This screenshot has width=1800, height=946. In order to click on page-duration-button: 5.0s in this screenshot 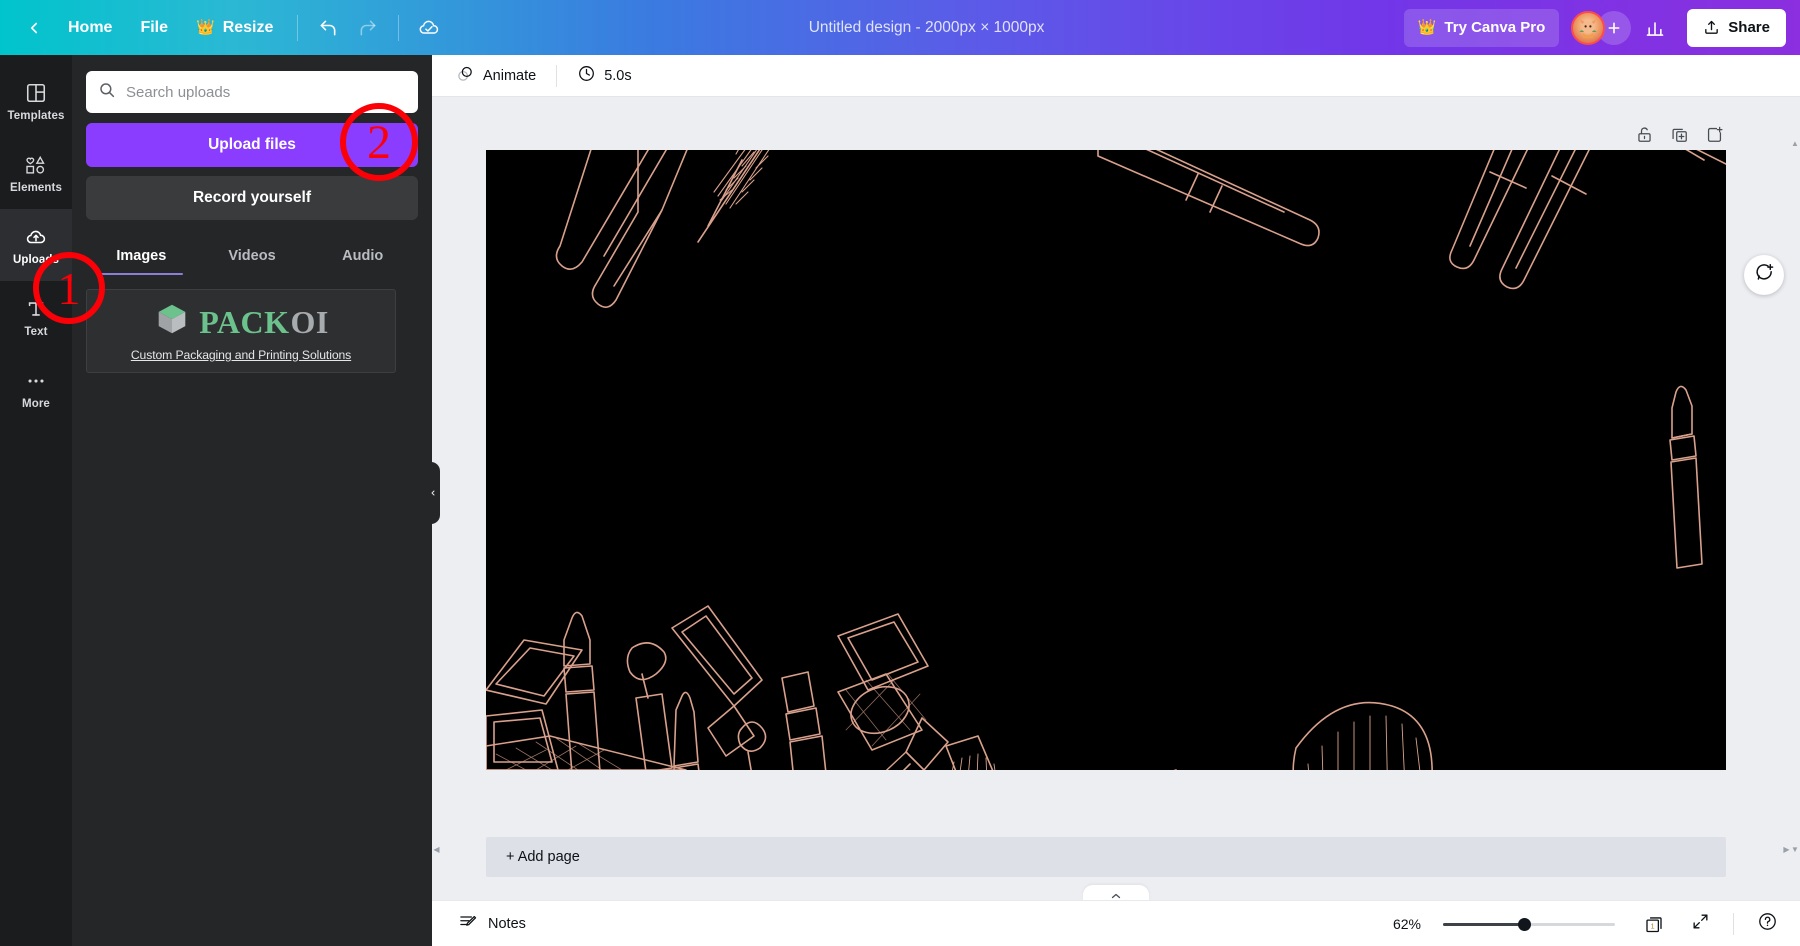, I will do `click(604, 76)`.